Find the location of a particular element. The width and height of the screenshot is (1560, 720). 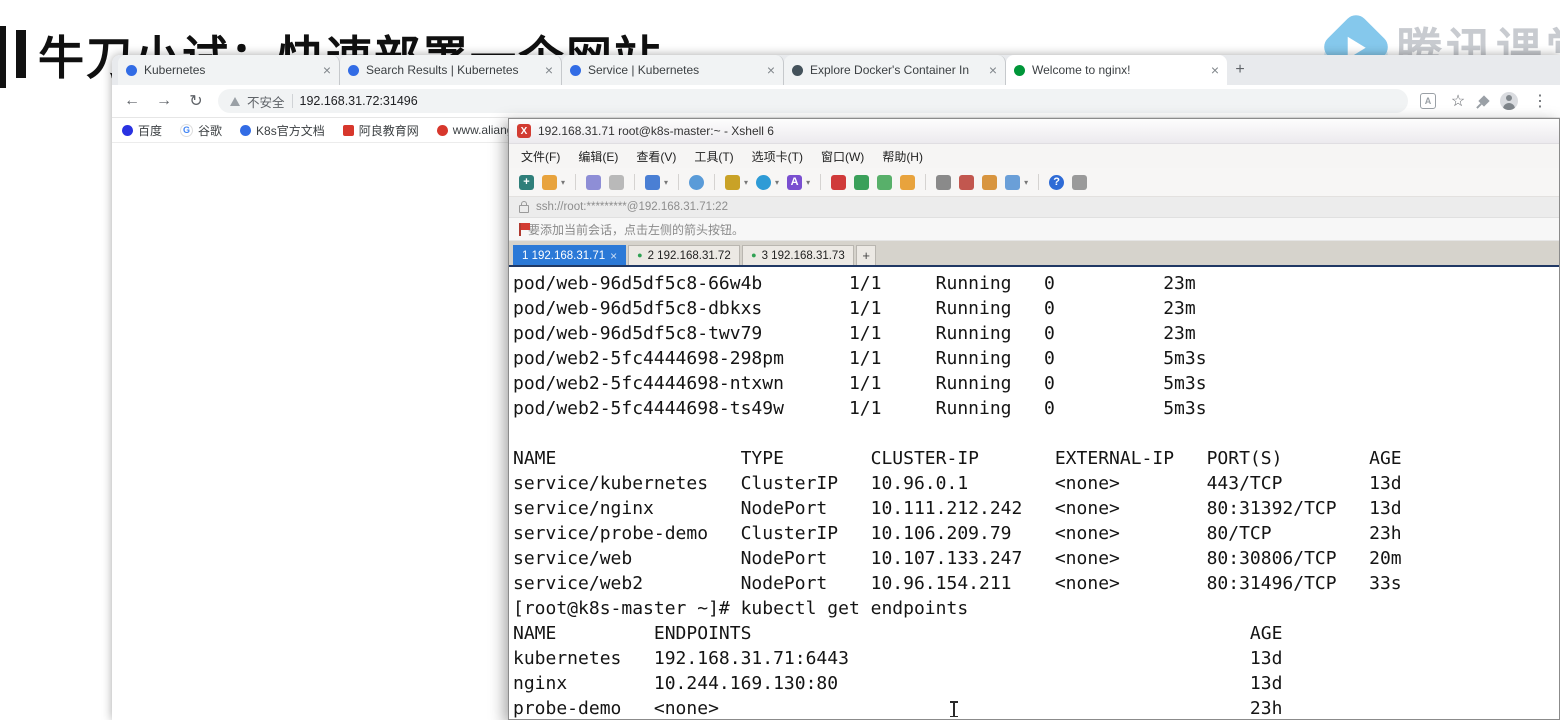

xagent-icon is located at coordinates (839, 182).